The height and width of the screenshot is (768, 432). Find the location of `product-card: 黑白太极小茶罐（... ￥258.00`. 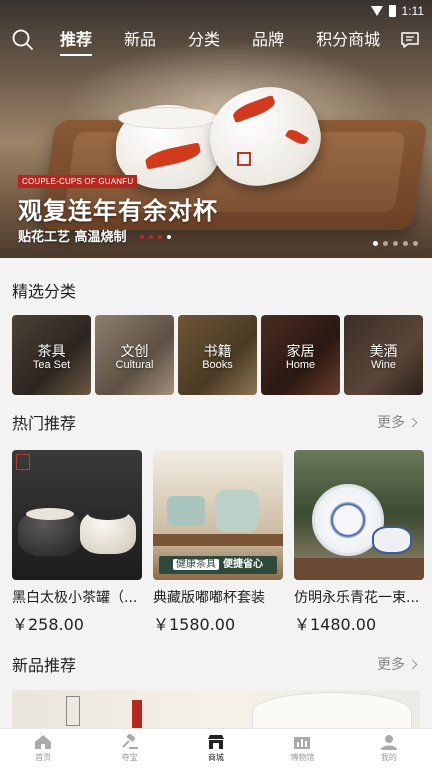

product-card: 黑白太极小茶罐（... ￥258.00 is located at coordinates (77, 542).